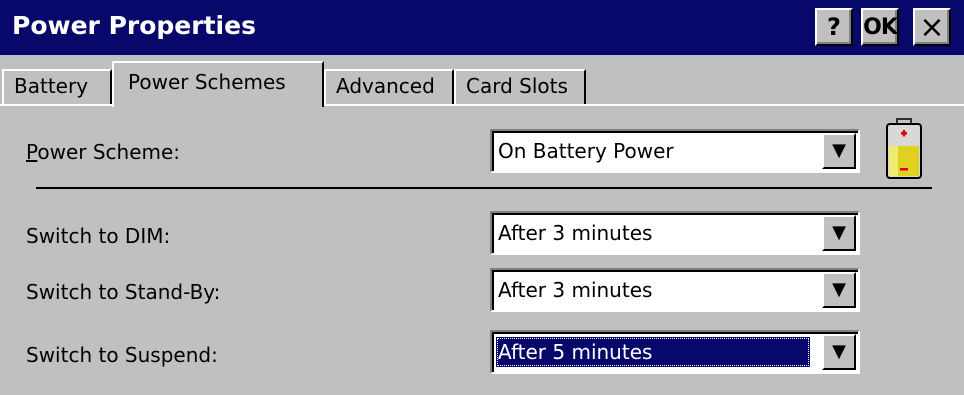  I want to click on standby-dropdown-button: ▼, so click(839, 290).